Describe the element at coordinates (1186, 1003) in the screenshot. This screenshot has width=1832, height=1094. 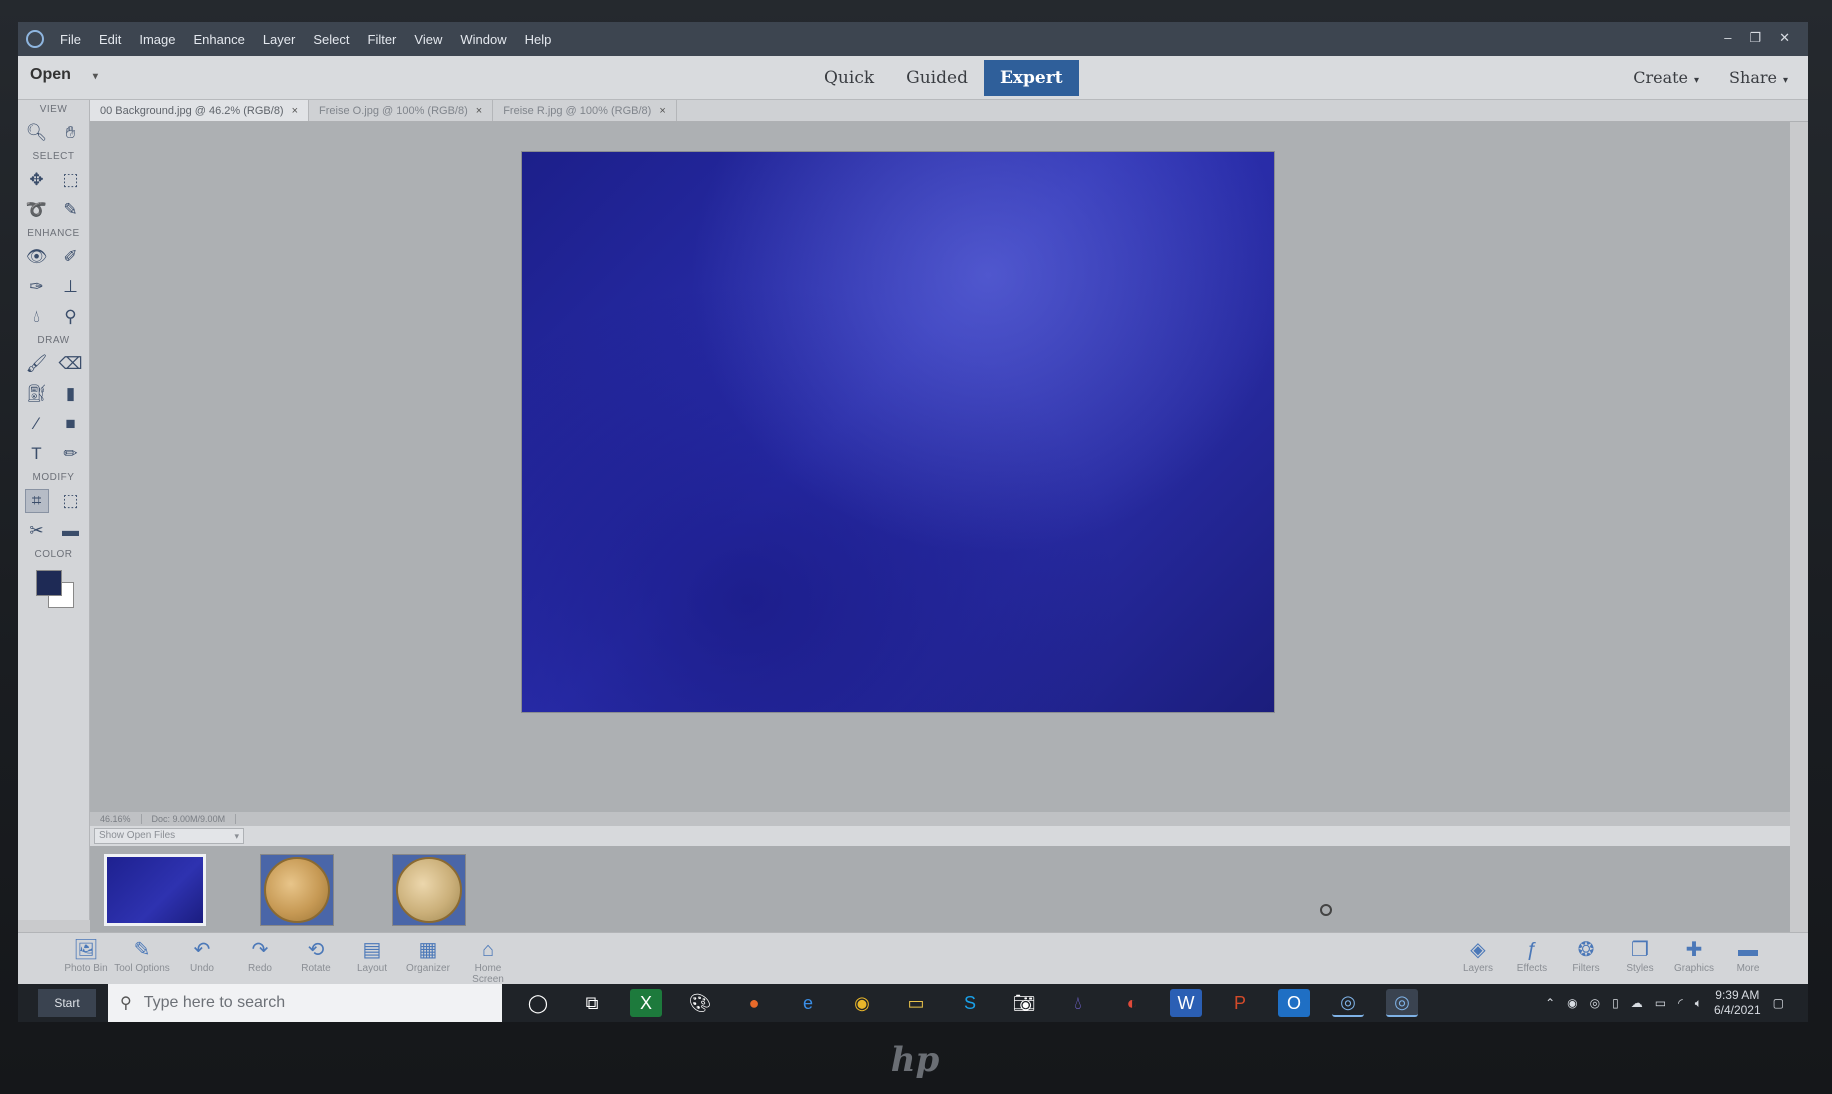
I see `word-icon: W` at that location.